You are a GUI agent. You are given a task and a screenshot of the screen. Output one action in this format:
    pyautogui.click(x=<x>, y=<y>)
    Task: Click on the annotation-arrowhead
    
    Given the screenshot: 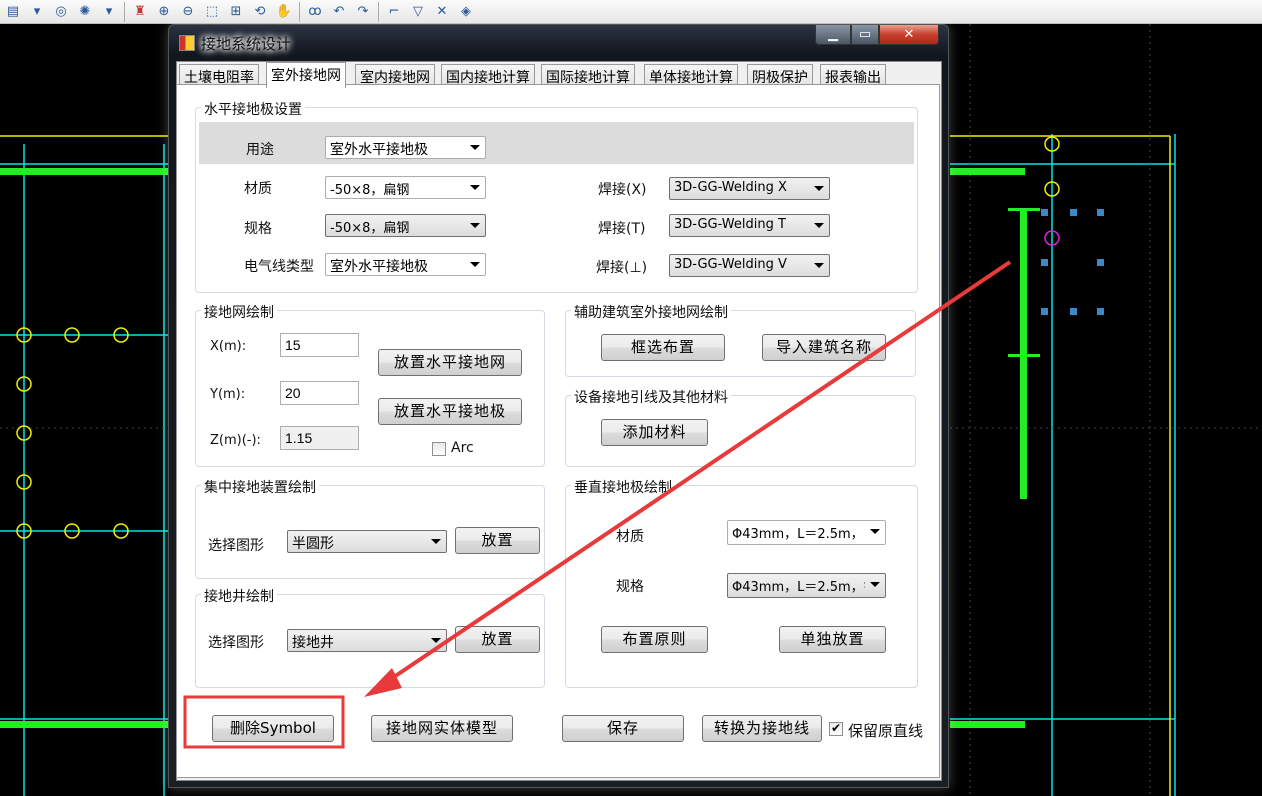 What is the action you would take?
    pyautogui.click(x=383, y=682)
    